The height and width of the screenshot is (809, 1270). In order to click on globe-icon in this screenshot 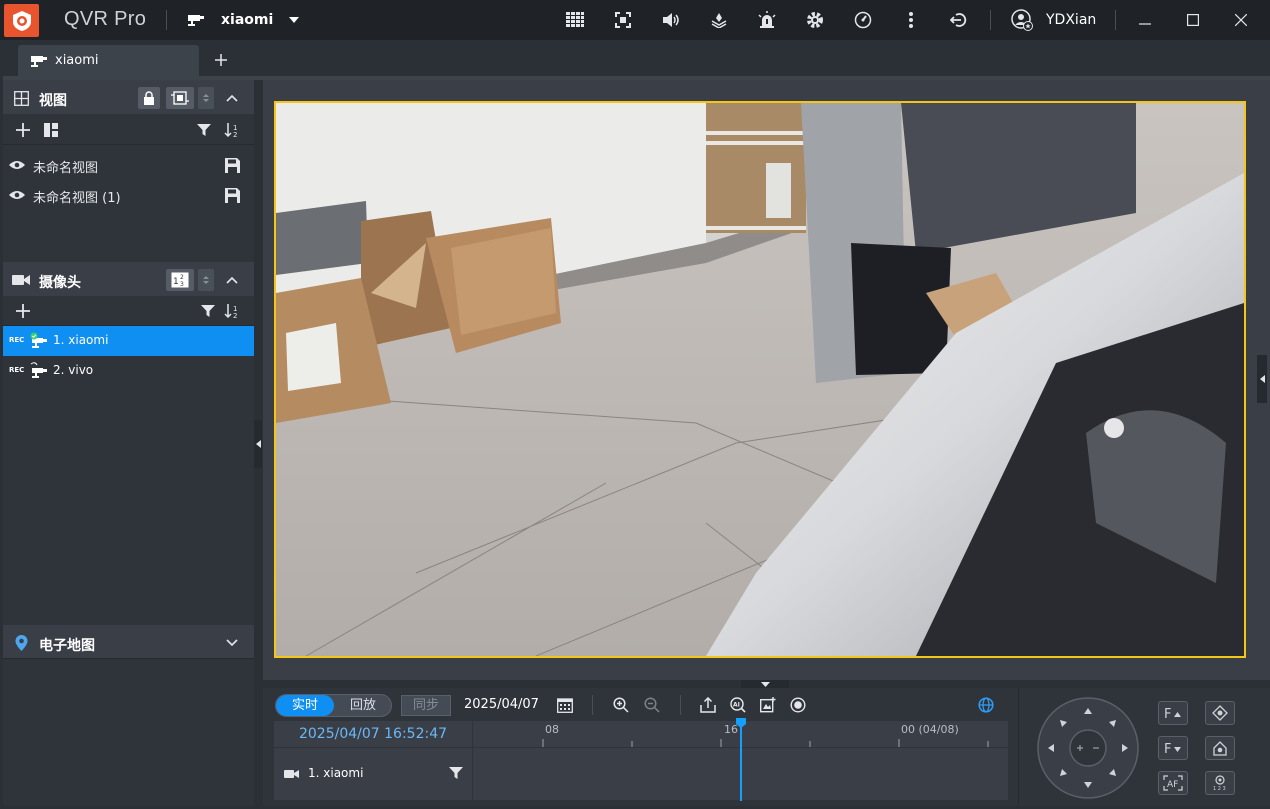, I will do `click(986, 705)`.